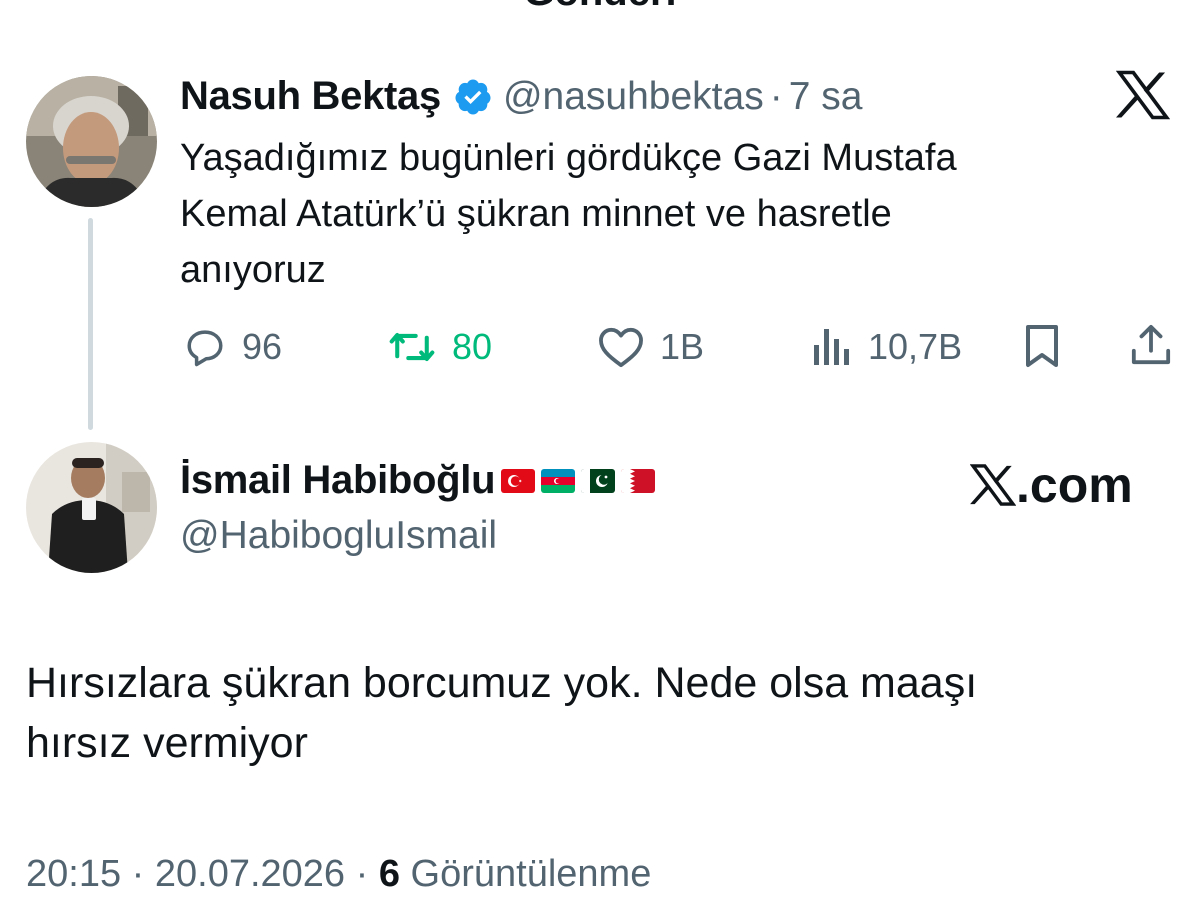  What do you see at coordinates (250, 874) in the screenshot?
I see `post-date: 20.07.2026` at bounding box center [250, 874].